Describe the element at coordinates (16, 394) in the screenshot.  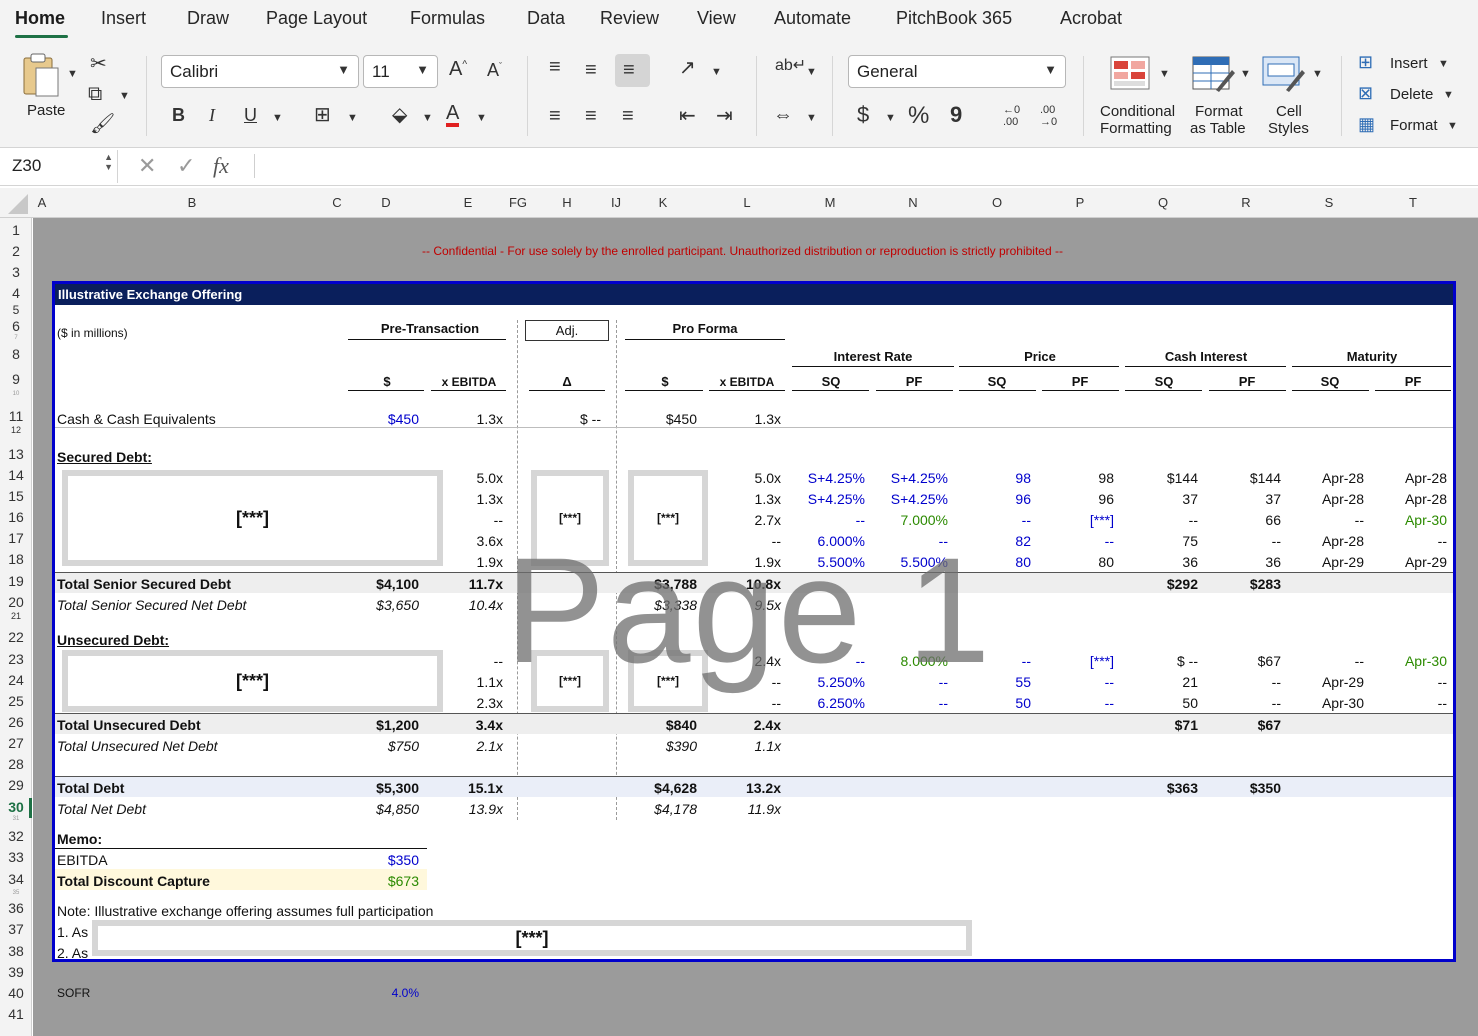
I see `row-header: 10` at that location.